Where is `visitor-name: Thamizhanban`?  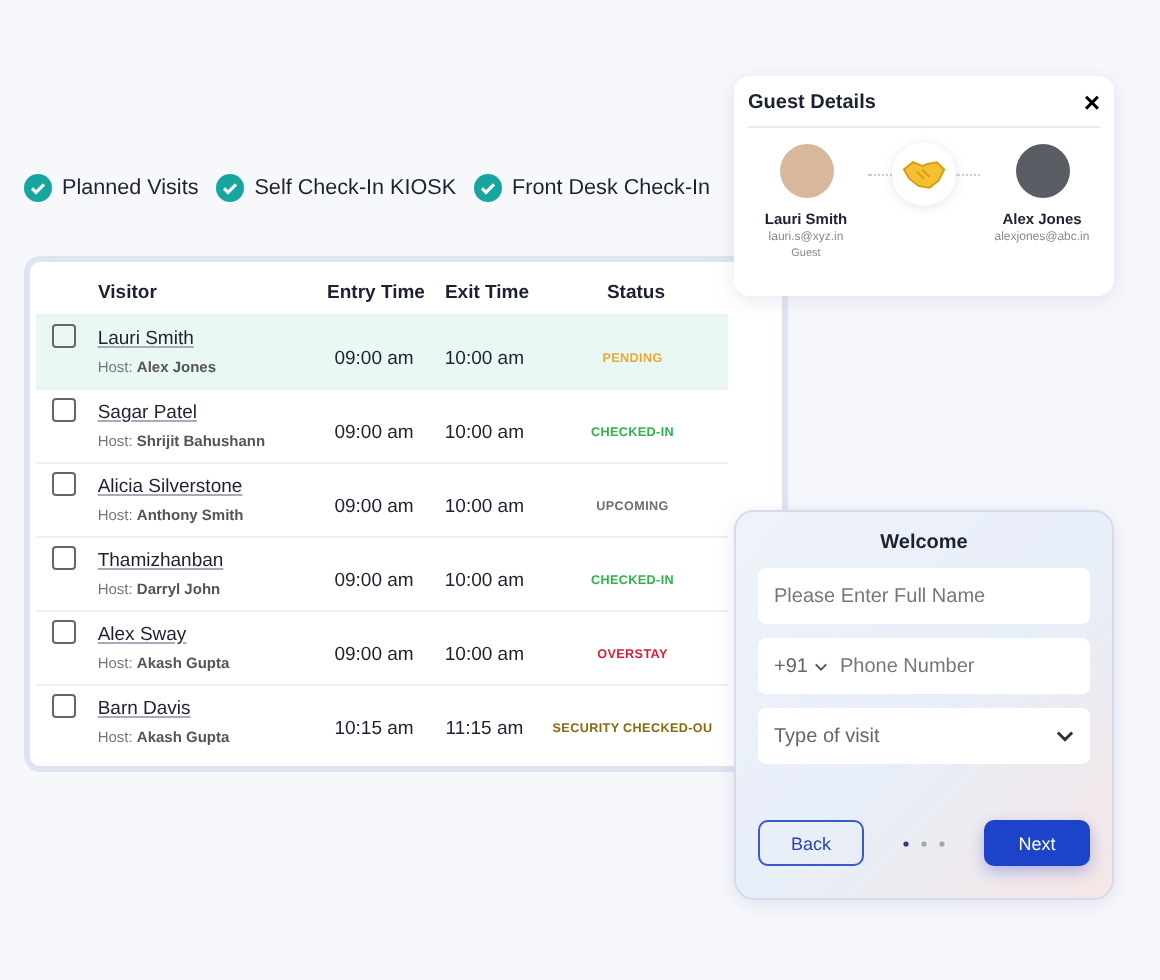 visitor-name: Thamizhanban is located at coordinates (160, 561).